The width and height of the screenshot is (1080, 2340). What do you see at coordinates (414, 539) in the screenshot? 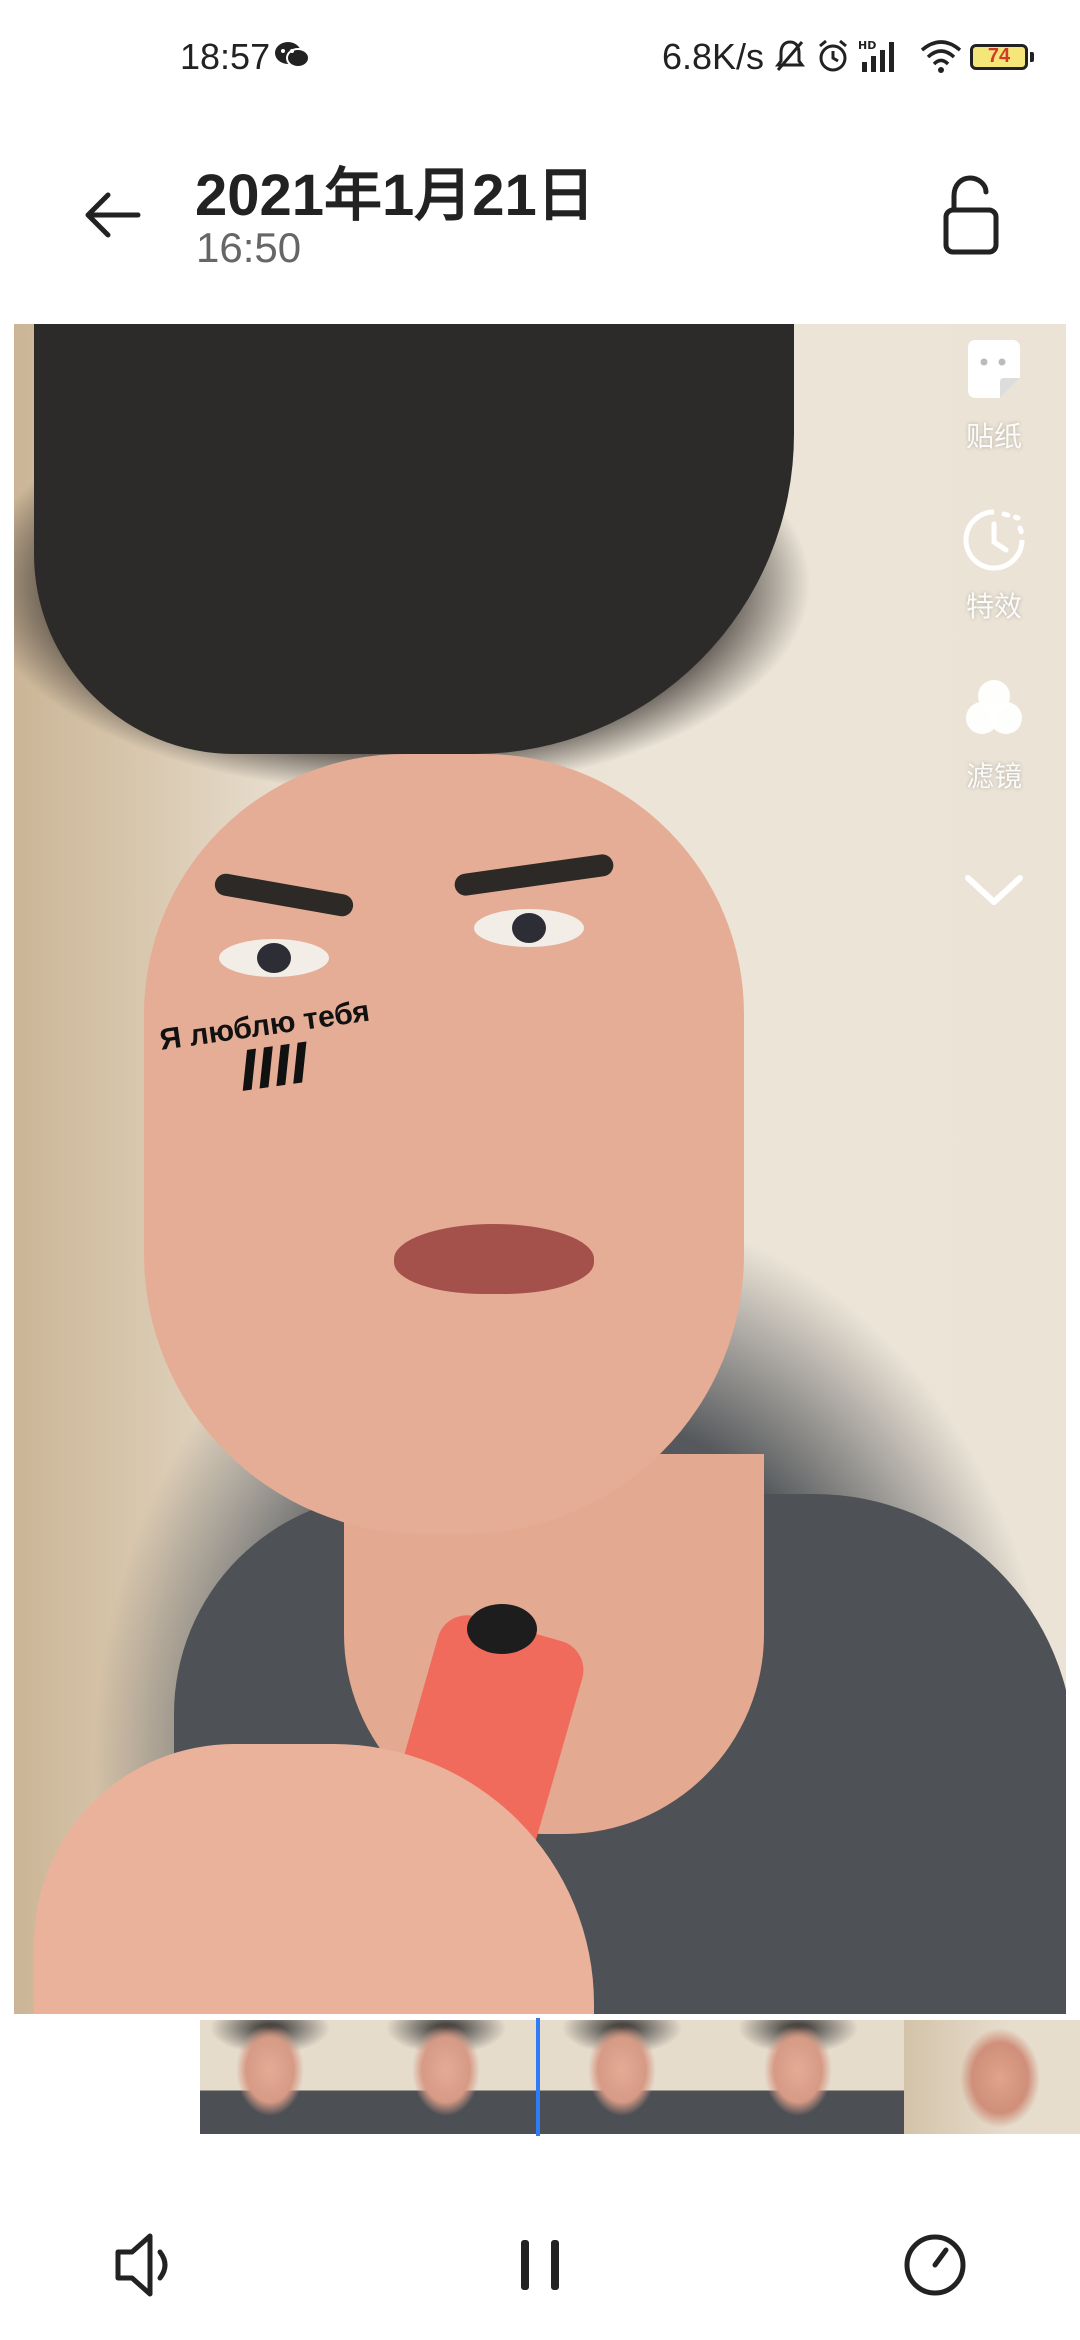
I see `video-content-hair` at bounding box center [414, 539].